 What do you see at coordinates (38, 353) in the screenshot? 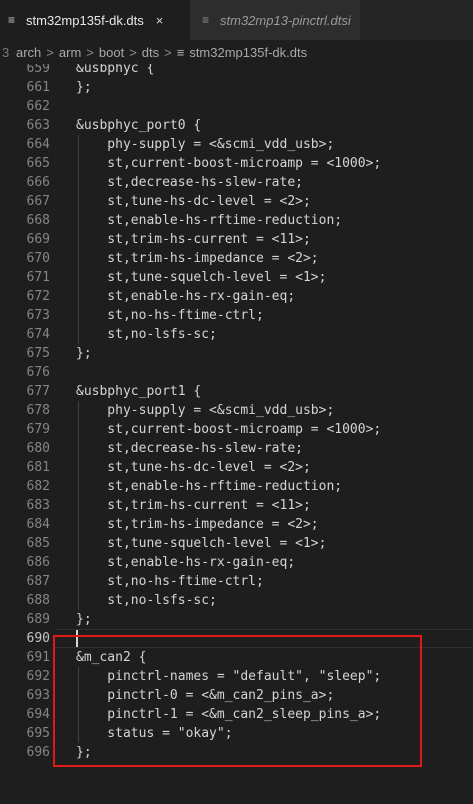
I see `line-number: 675` at bounding box center [38, 353].